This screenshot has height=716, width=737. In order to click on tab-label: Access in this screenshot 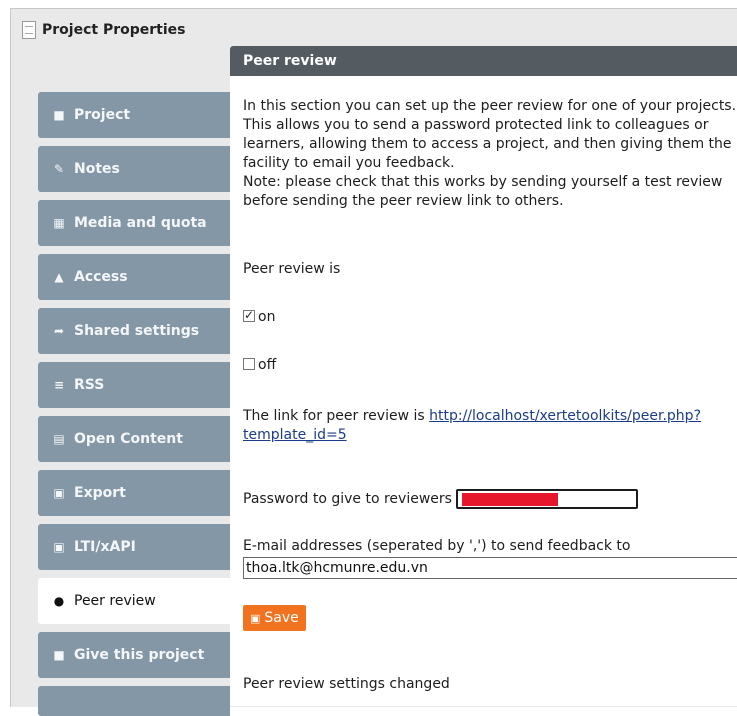, I will do `click(101, 277)`.